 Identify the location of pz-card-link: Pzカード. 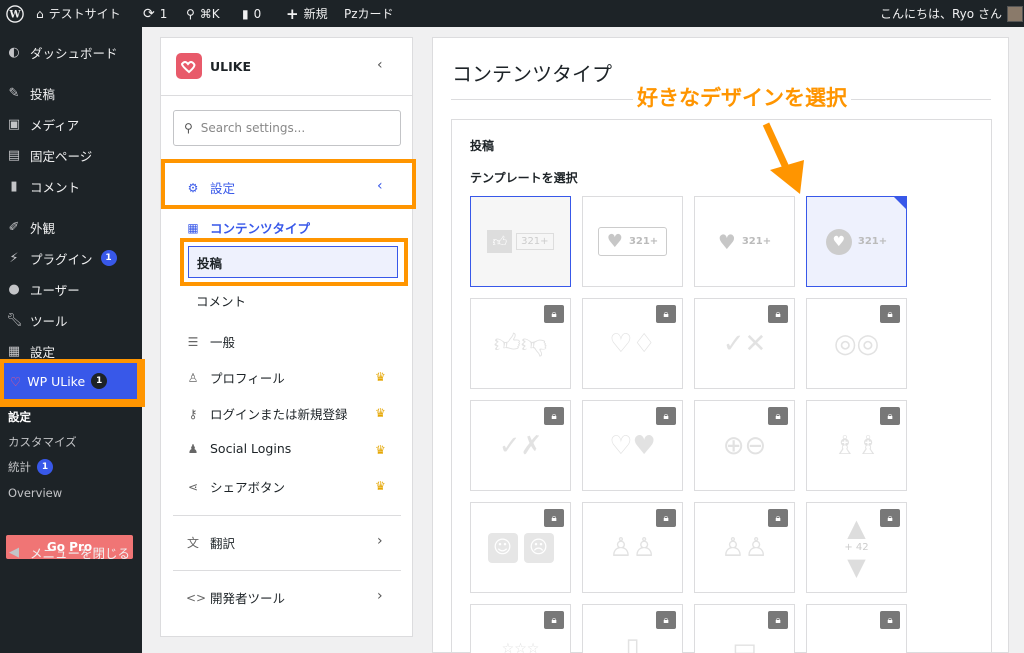
(369, 13).